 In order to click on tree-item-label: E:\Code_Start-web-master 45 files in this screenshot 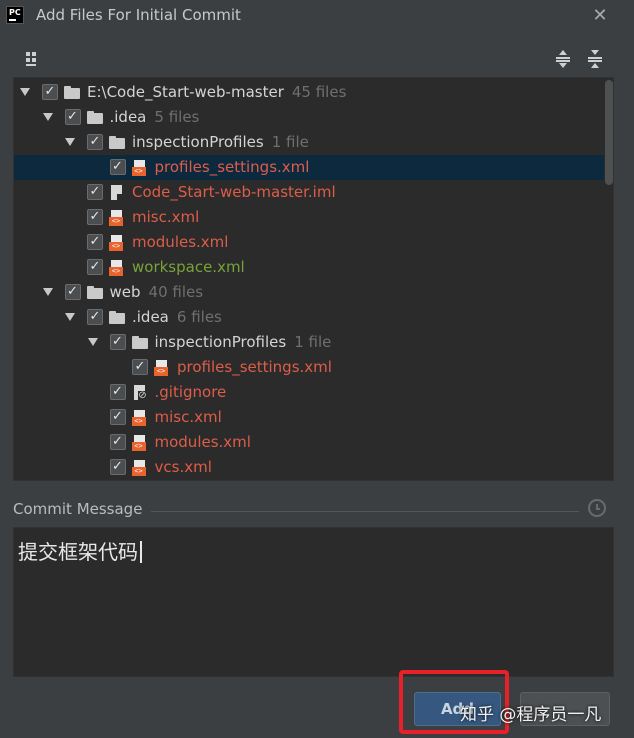, I will do `click(216, 92)`.